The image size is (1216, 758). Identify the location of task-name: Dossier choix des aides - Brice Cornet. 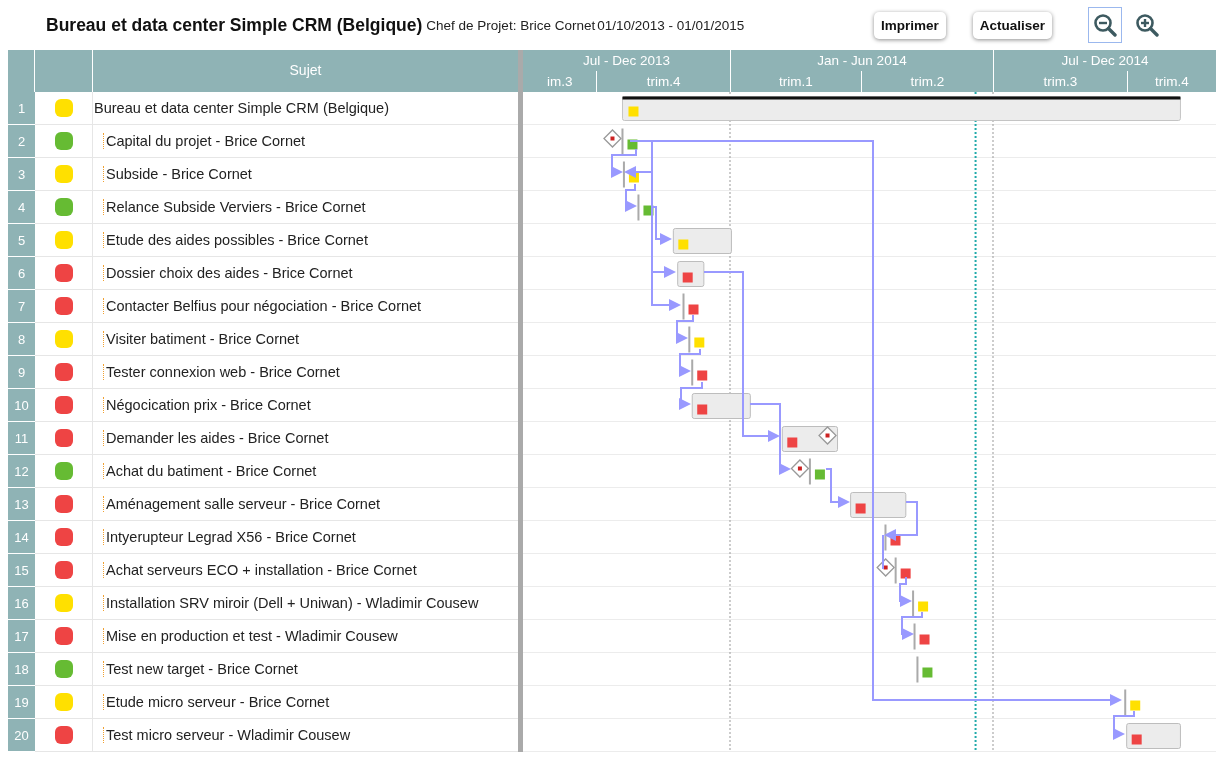
(228, 273).